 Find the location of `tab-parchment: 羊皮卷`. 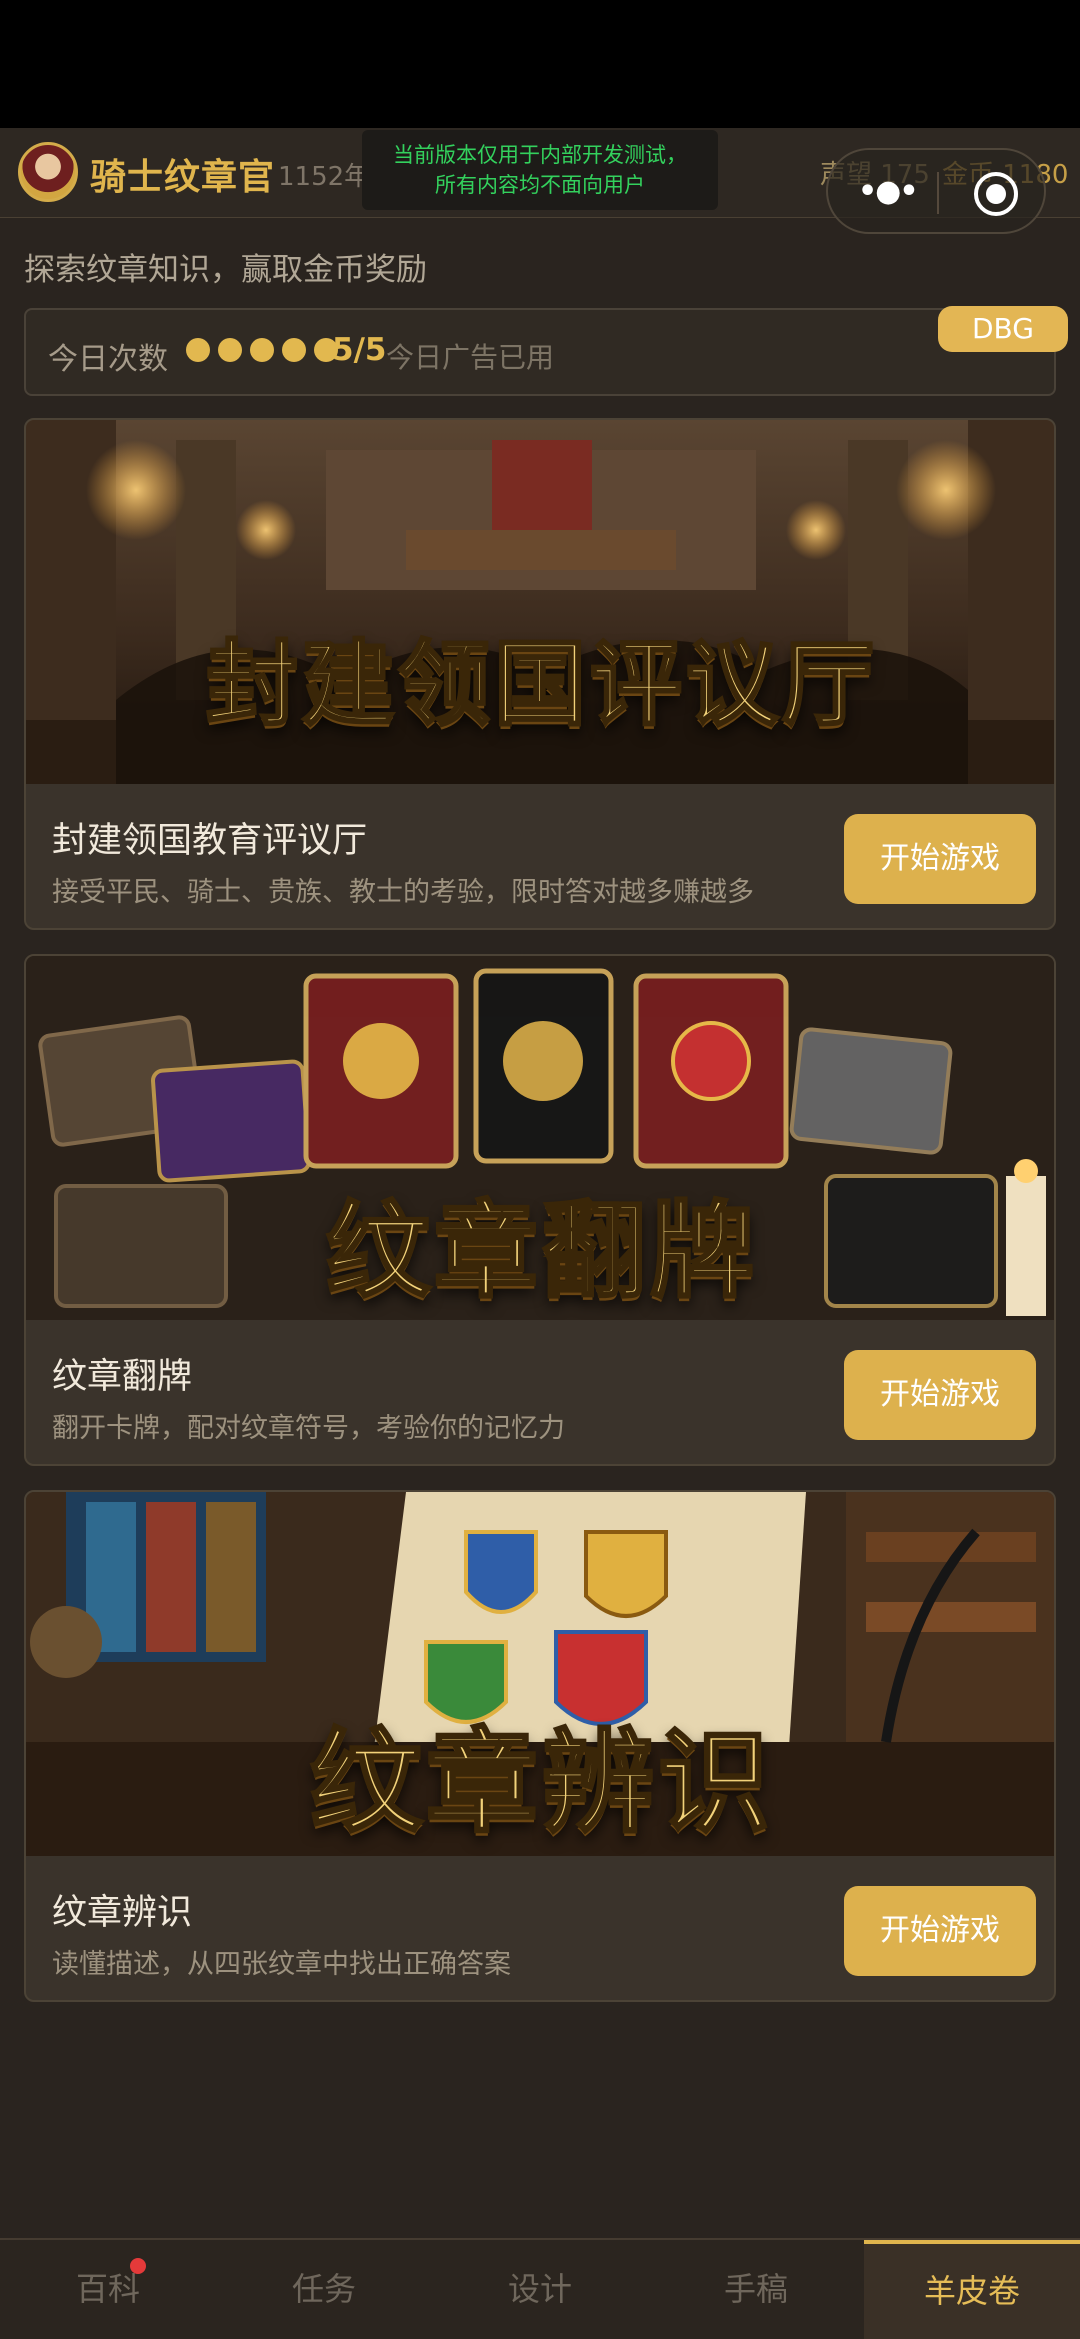

tab-parchment: 羊皮卷 is located at coordinates (972, 2289).